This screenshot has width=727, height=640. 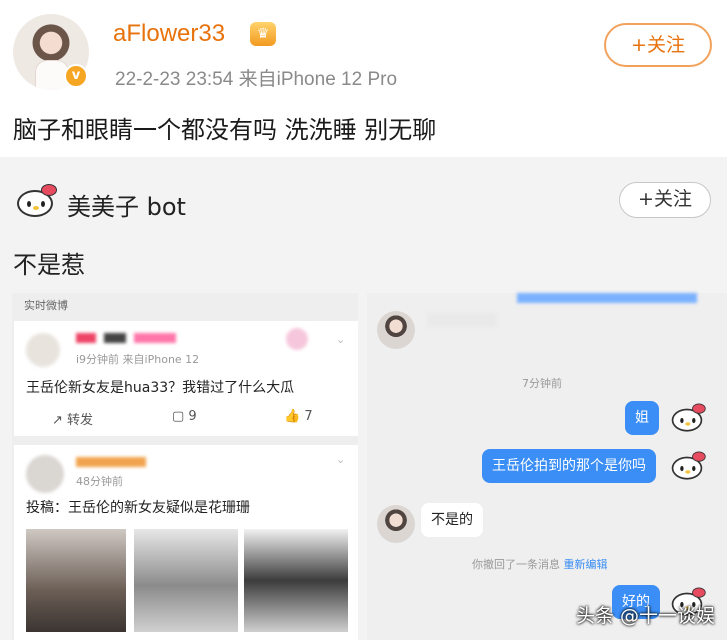 I want to click on reedit-link: 重新编辑, so click(x=586, y=564).